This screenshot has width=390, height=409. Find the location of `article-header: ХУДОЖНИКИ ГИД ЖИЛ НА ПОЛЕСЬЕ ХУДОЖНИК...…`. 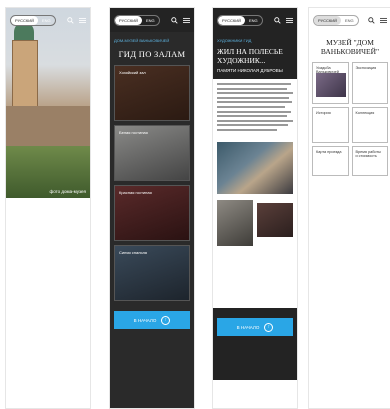

article-header: ХУДОЖНИКИ ГИД ЖИЛ НА ПОЛЕСЬЕ ХУДОЖНИК...… is located at coordinates (255, 55).